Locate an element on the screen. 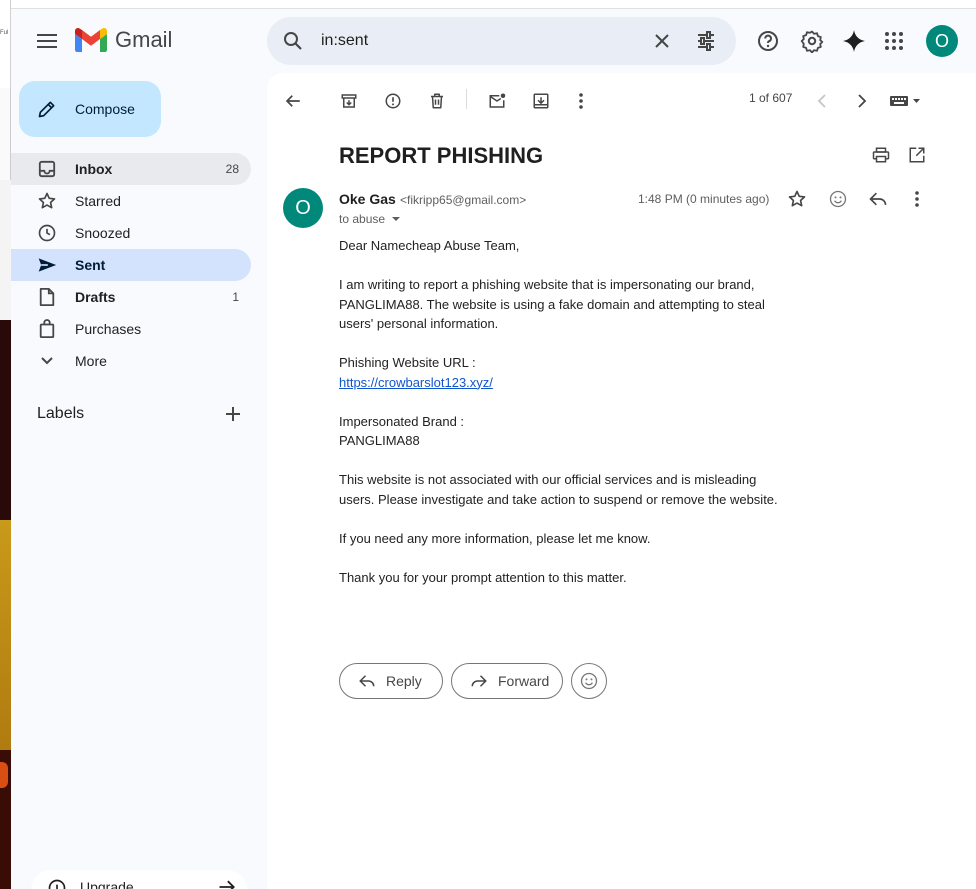 Image resolution: width=976 pixels, height=889 pixels. app-header: Gmail O is located at coordinates (493, 41).